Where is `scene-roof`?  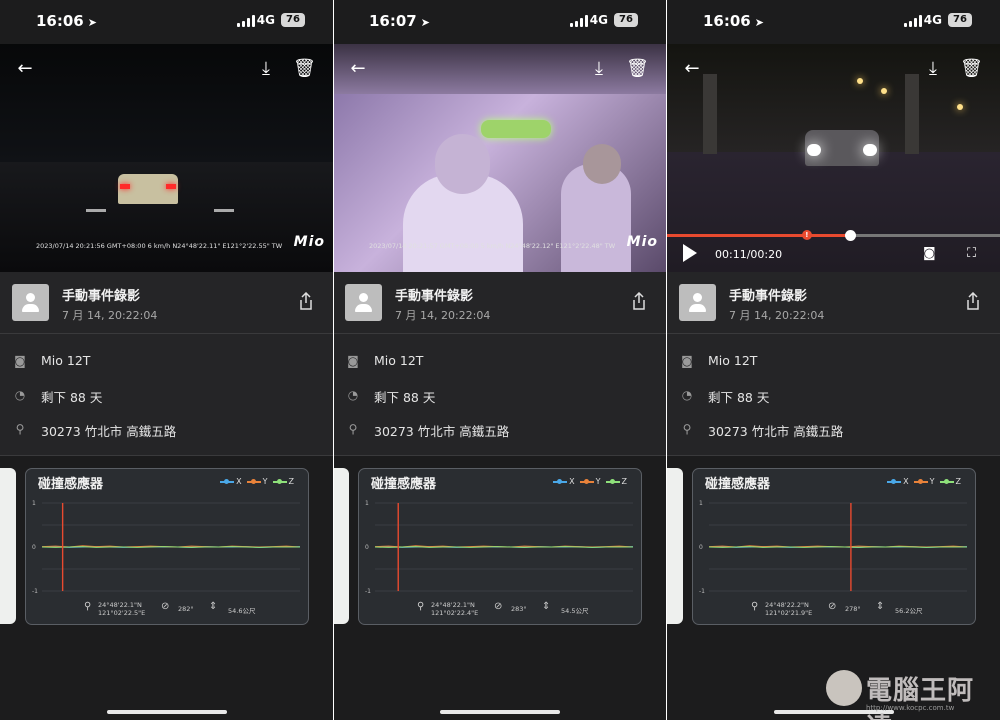 scene-roof is located at coordinates (499, 69).